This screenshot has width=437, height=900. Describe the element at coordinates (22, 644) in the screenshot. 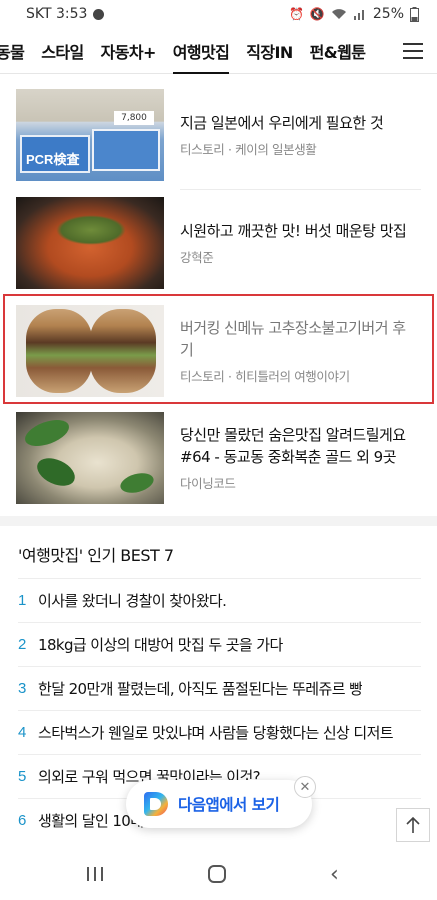

I see `rank-number: 2` at that location.